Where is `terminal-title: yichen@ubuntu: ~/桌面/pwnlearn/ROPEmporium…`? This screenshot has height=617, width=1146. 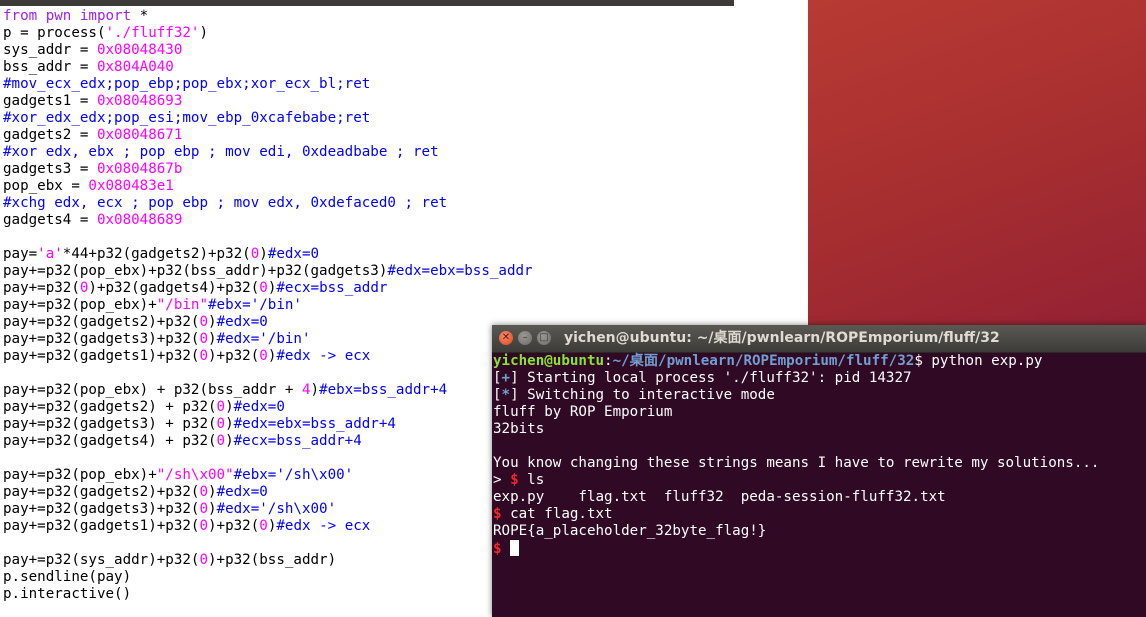 terminal-title: yichen@ubuntu: ~/桌面/pwnlearn/ROPEmporium… is located at coordinates (782, 338).